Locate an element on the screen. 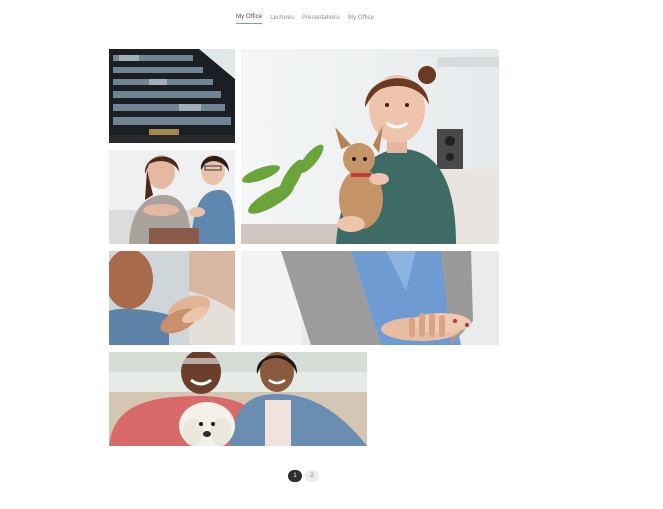  tab-presentations: Presentations is located at coordinates (321, 18).